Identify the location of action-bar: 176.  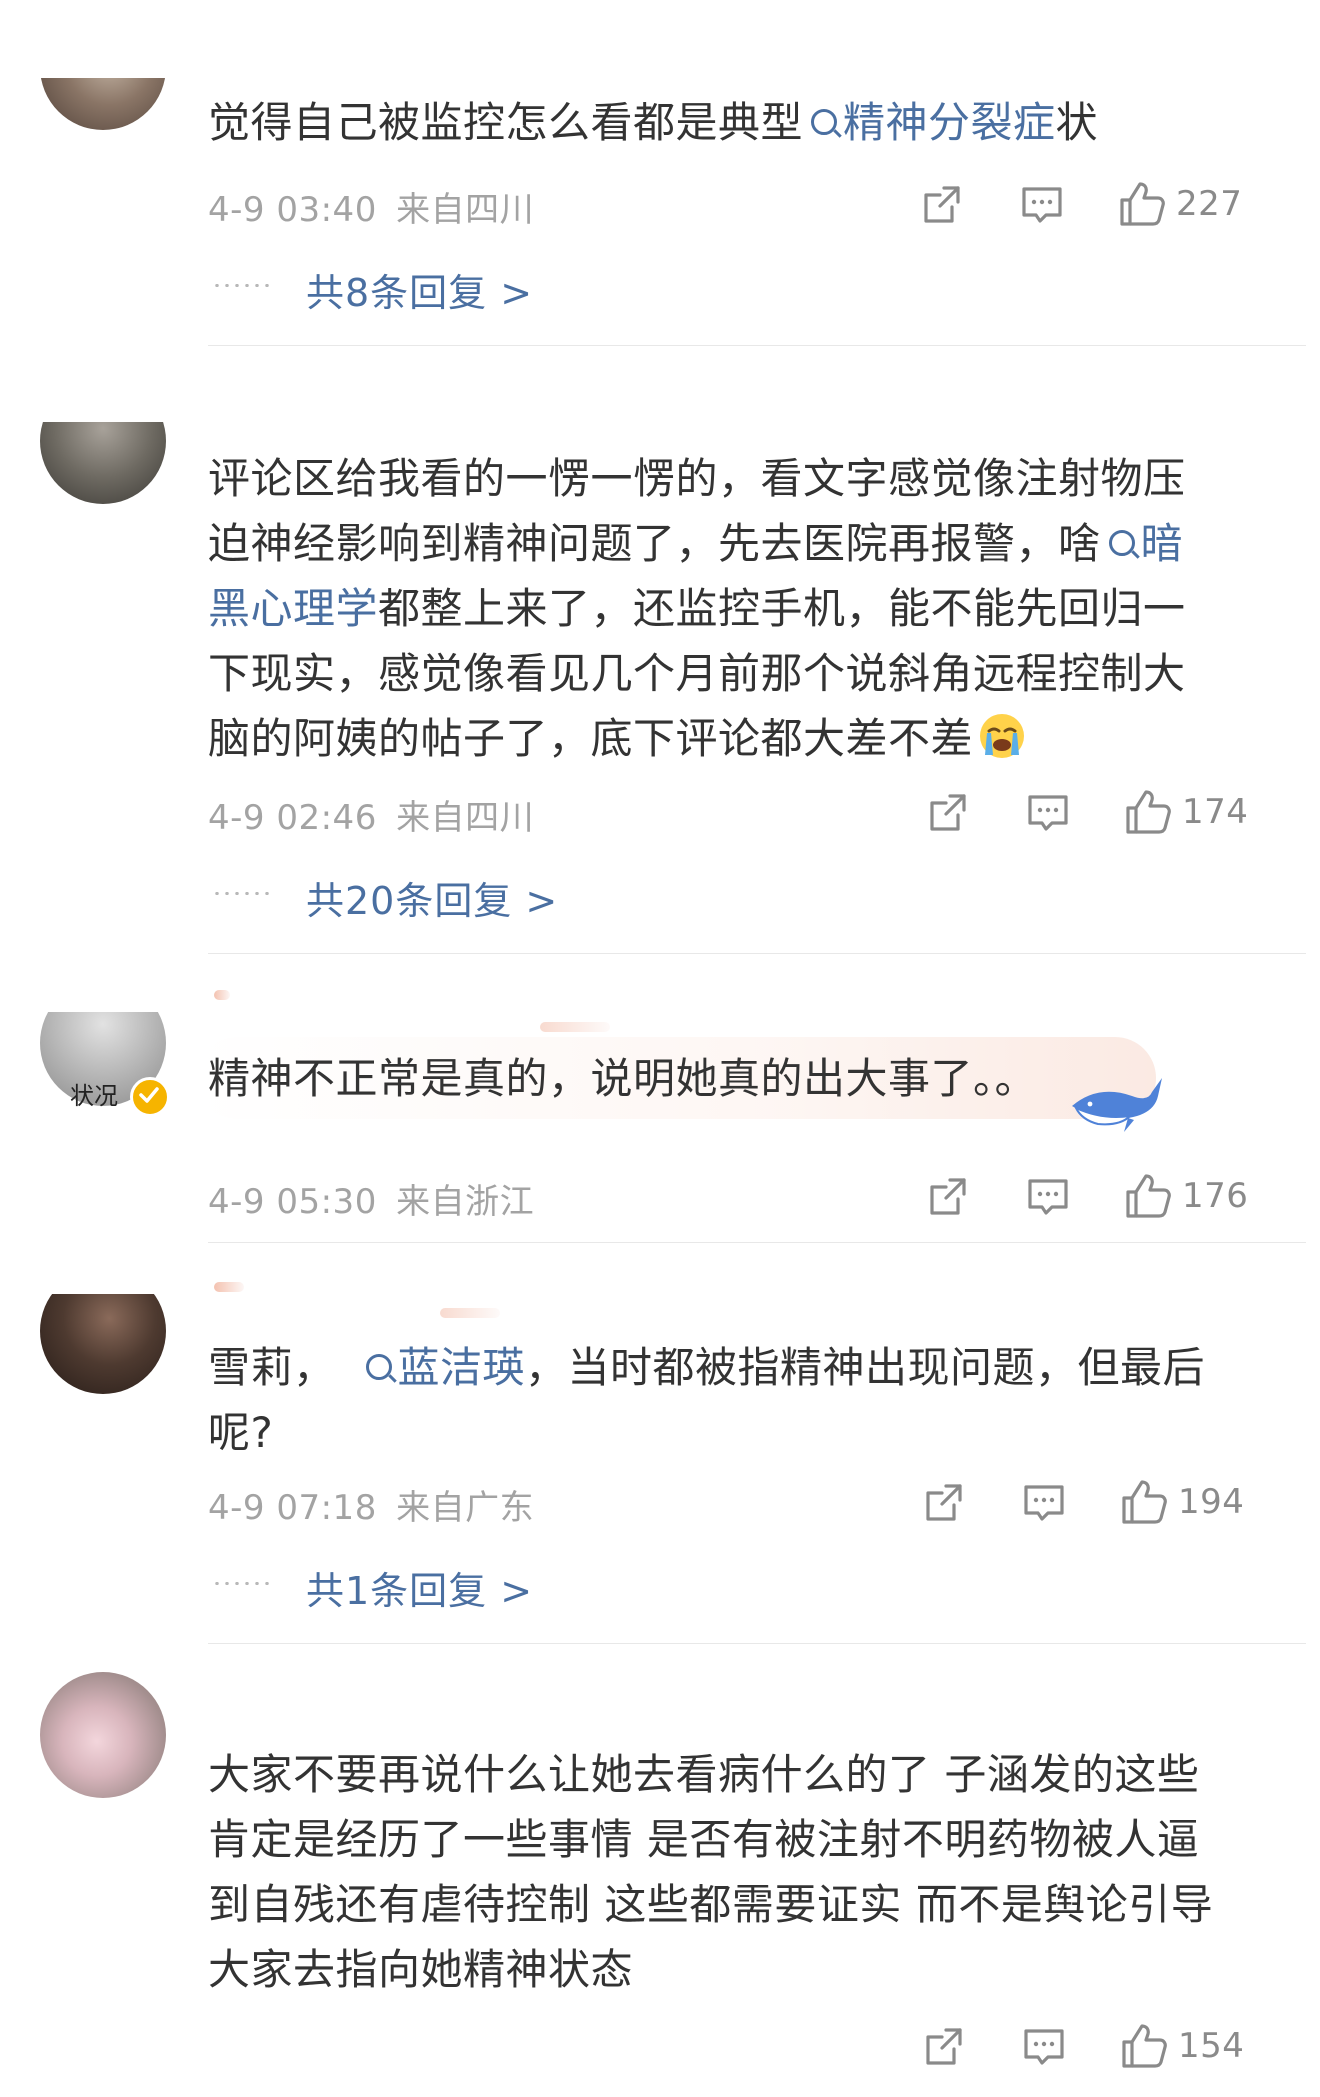
(1096, 1197).